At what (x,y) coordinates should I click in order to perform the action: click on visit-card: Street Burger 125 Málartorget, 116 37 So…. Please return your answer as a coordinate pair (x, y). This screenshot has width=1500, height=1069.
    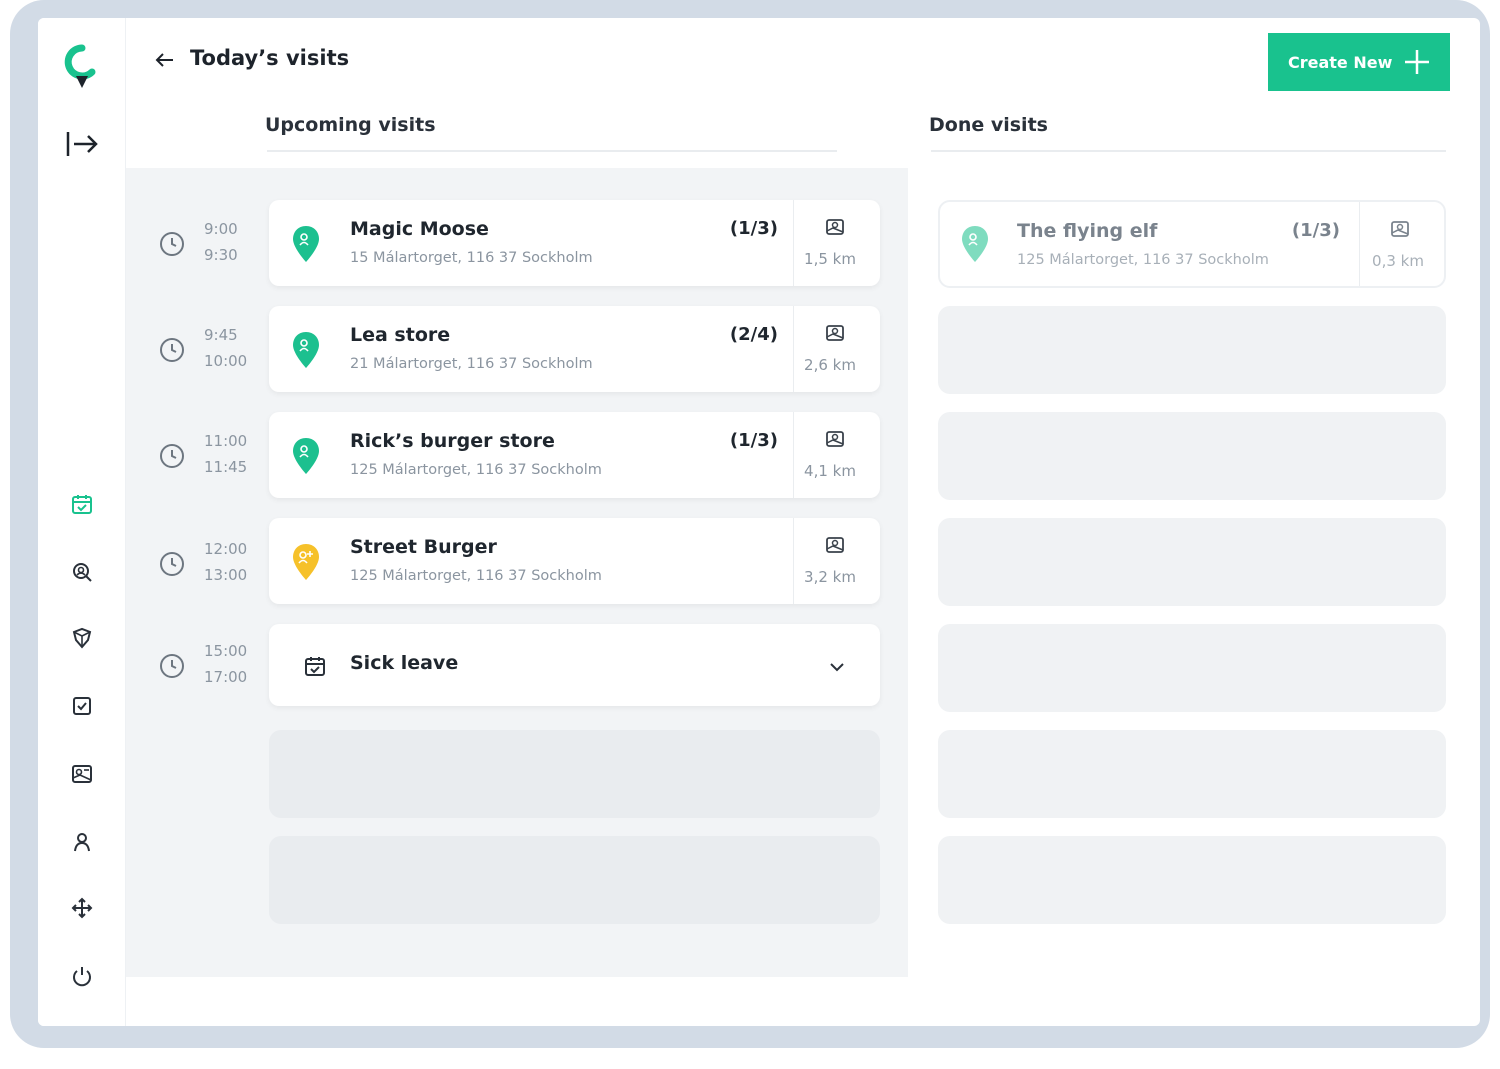
    Looking at the image, I should click on (574, 561).